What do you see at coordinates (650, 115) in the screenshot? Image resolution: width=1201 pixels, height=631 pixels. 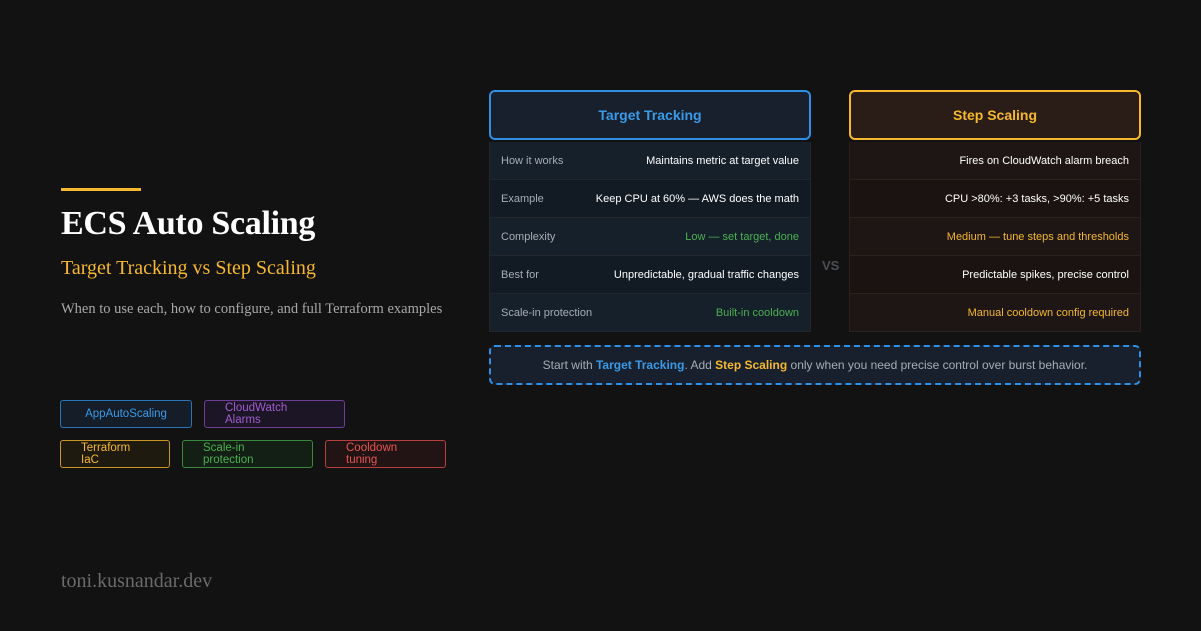 I see `target-tracking-header: Target Tracking` at bounding box center [650, 115].